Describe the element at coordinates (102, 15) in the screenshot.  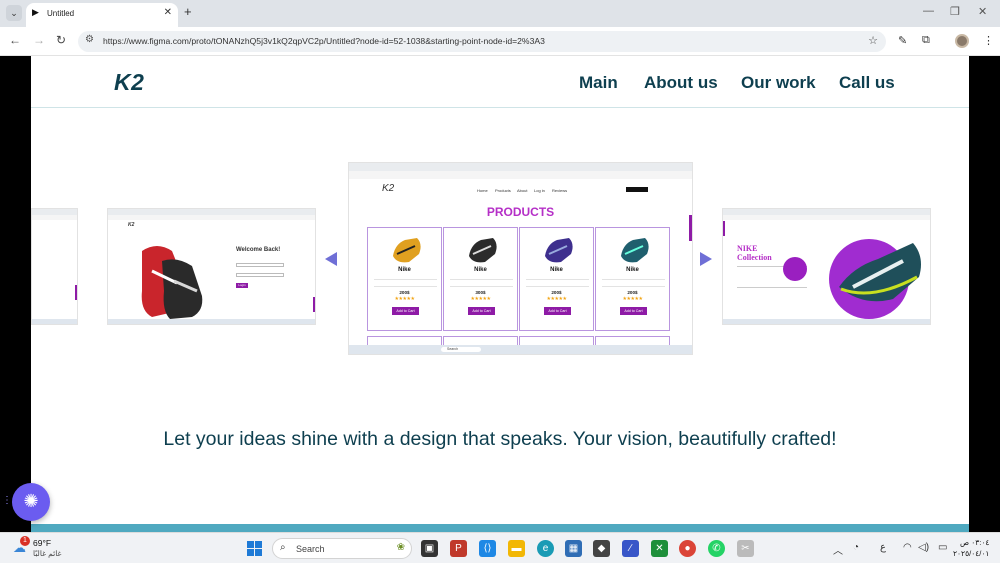
I see `browser-tab: ▶ Untitled ✕` at that location.